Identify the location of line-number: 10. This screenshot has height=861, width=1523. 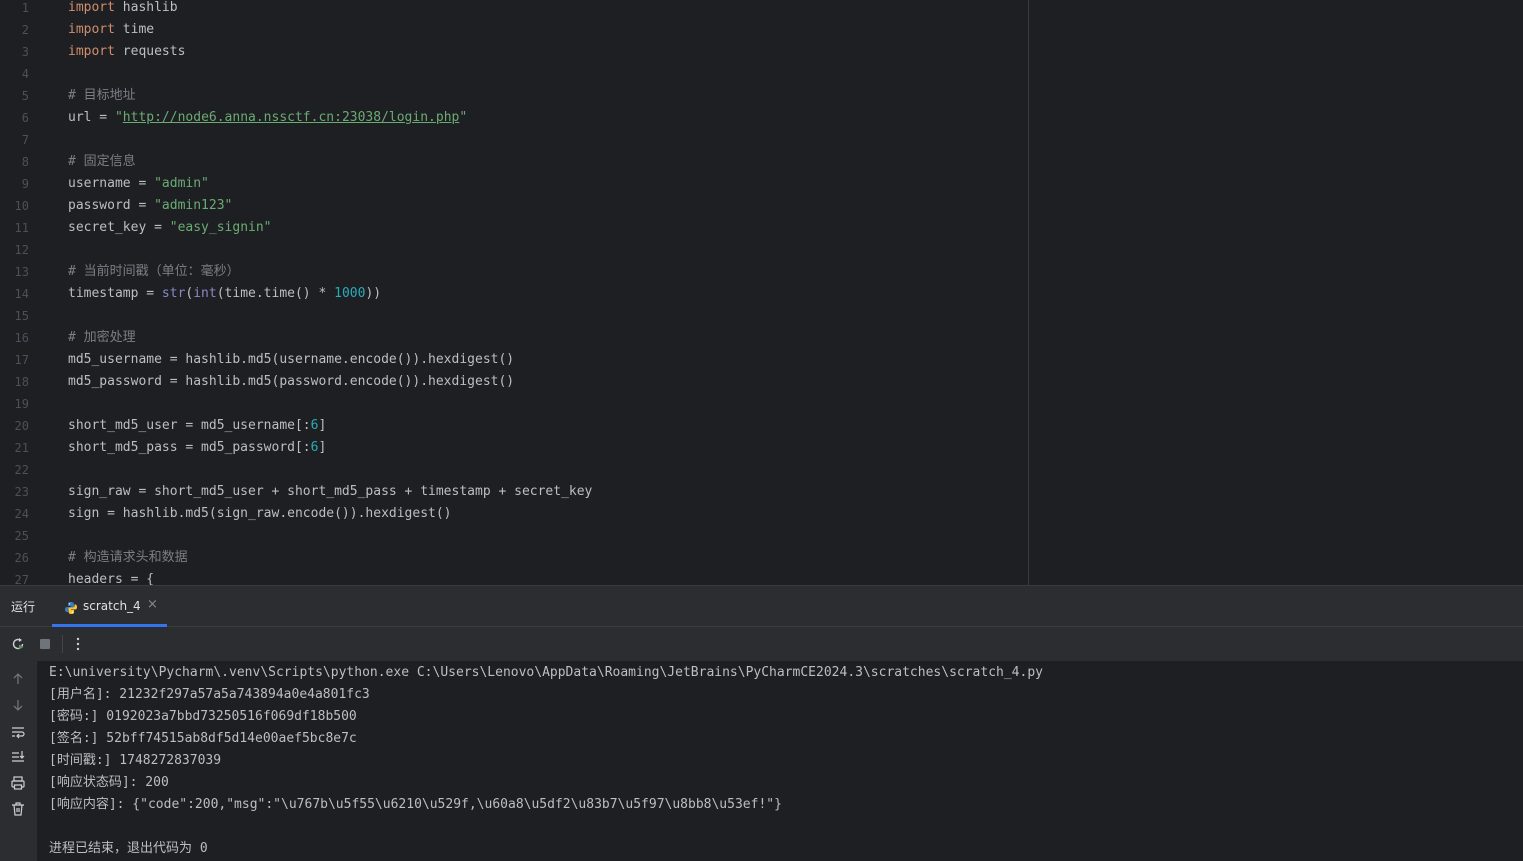
(21, 206).